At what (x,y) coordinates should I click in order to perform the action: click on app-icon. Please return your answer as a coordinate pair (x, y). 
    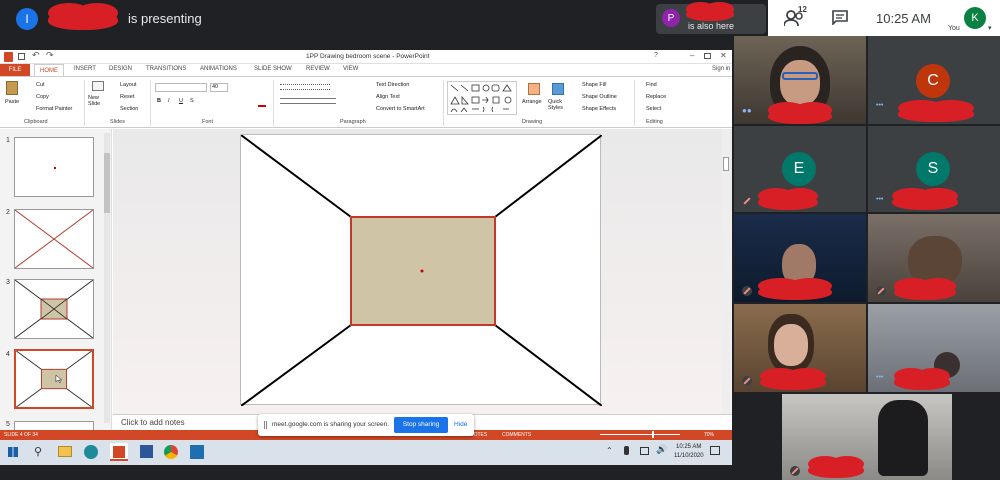
    Looking at the image, I should click on (197, 452).